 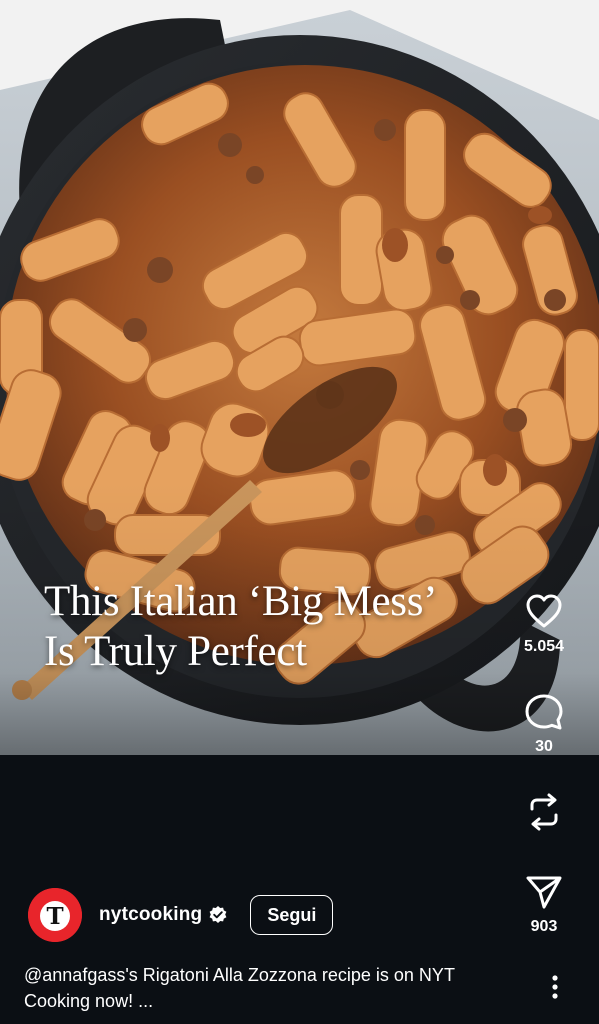 I want to click on send-icon, so click(x=544, y=892).